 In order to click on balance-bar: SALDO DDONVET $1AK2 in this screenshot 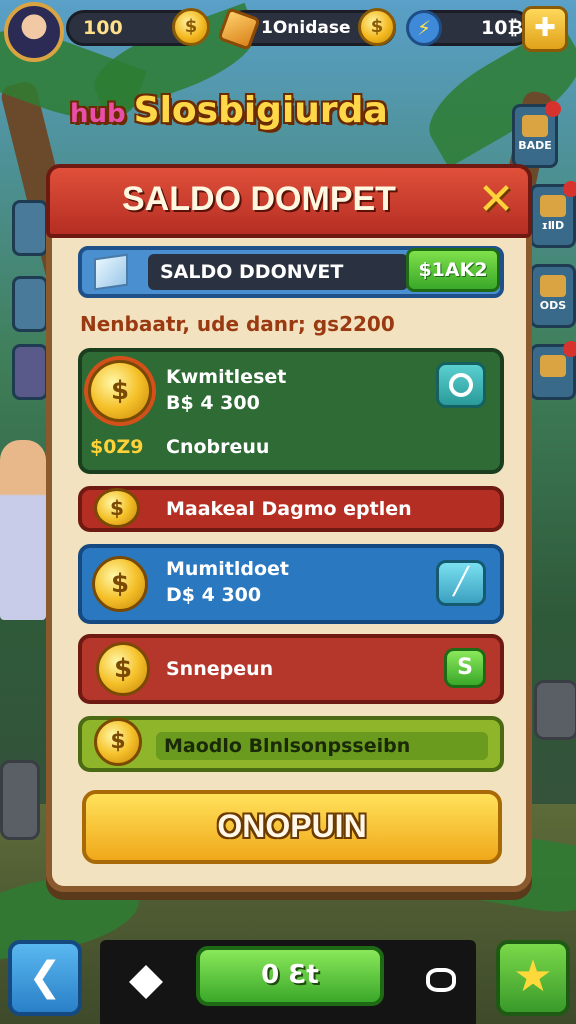, I will do `click(291, 272)`.